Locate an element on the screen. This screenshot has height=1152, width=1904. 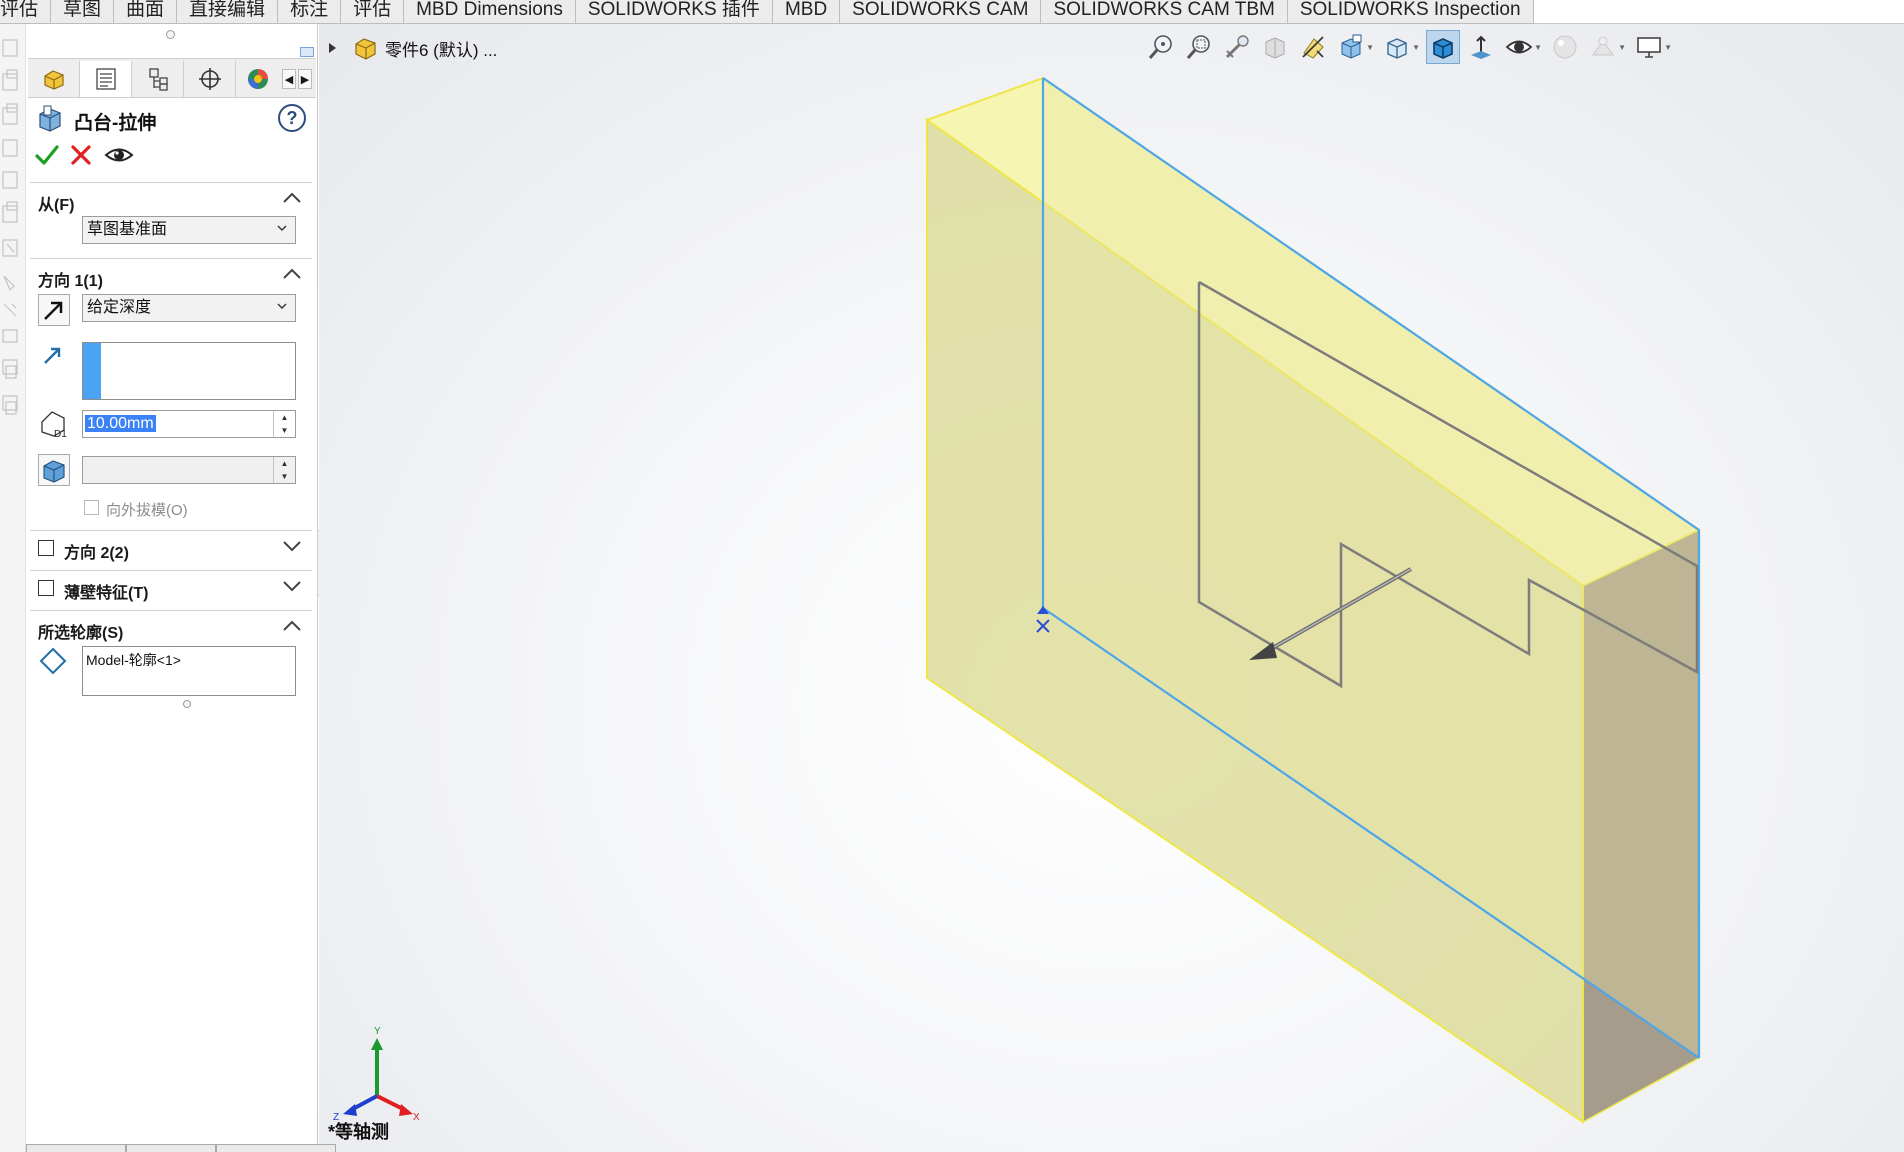
direction2-section-title: 方向 2(2) is located at coordinates (96, 553).